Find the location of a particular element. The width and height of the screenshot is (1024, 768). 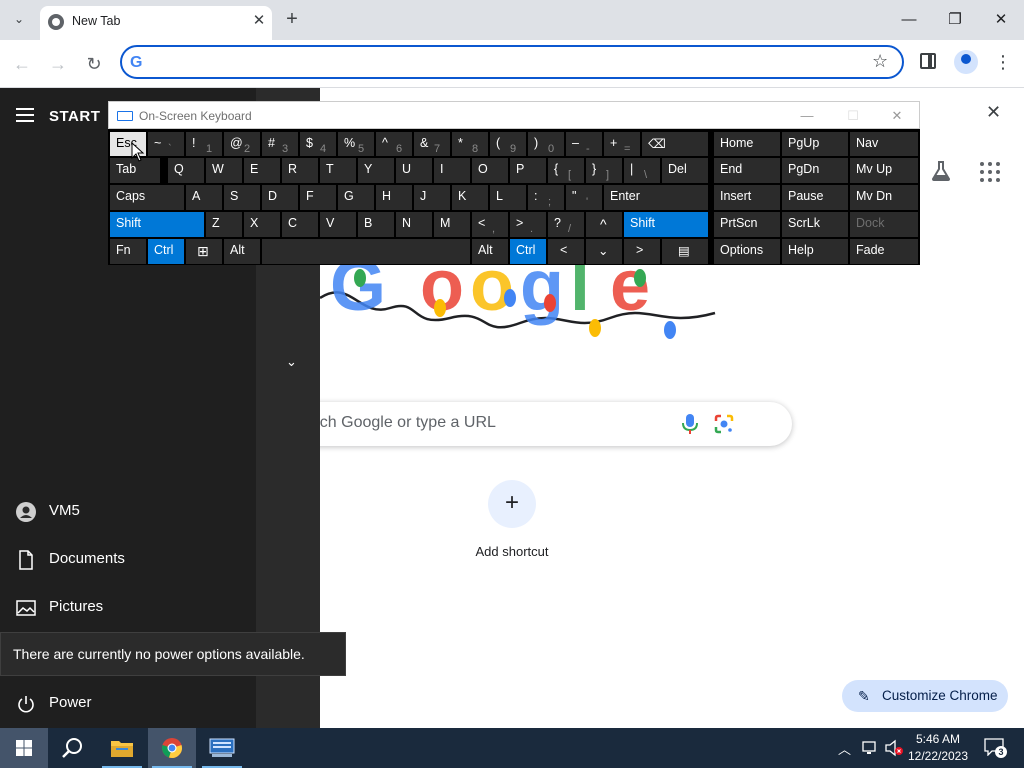

google-lens-icon is located at coordinates (724, 424).